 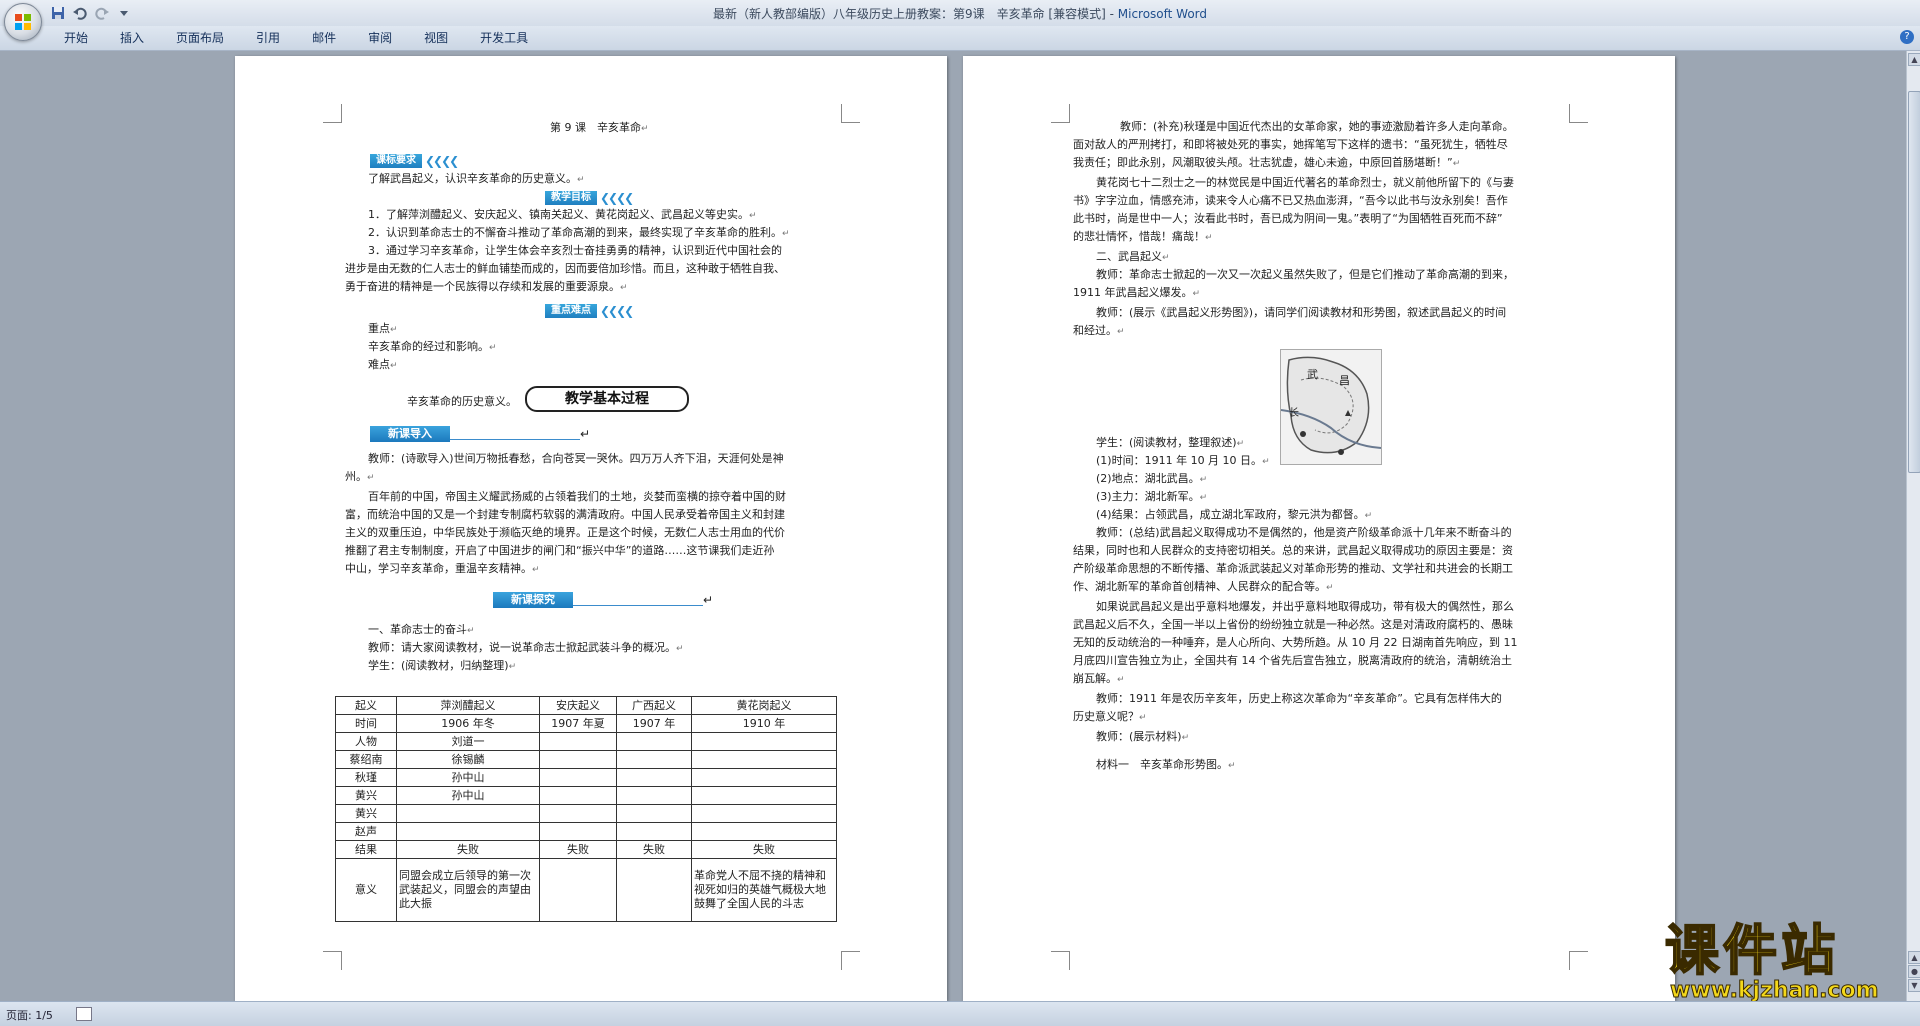 I want to click on tab-references: 引用, so click(x=268, y=38).